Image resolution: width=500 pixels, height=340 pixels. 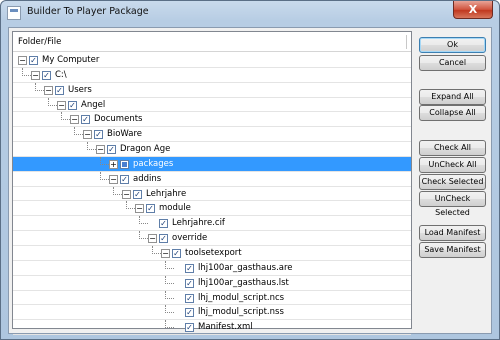 What do you see at coordinates (473, 10) in the screenshot?
I see `close-button: X` at bounding box center [473, 10].